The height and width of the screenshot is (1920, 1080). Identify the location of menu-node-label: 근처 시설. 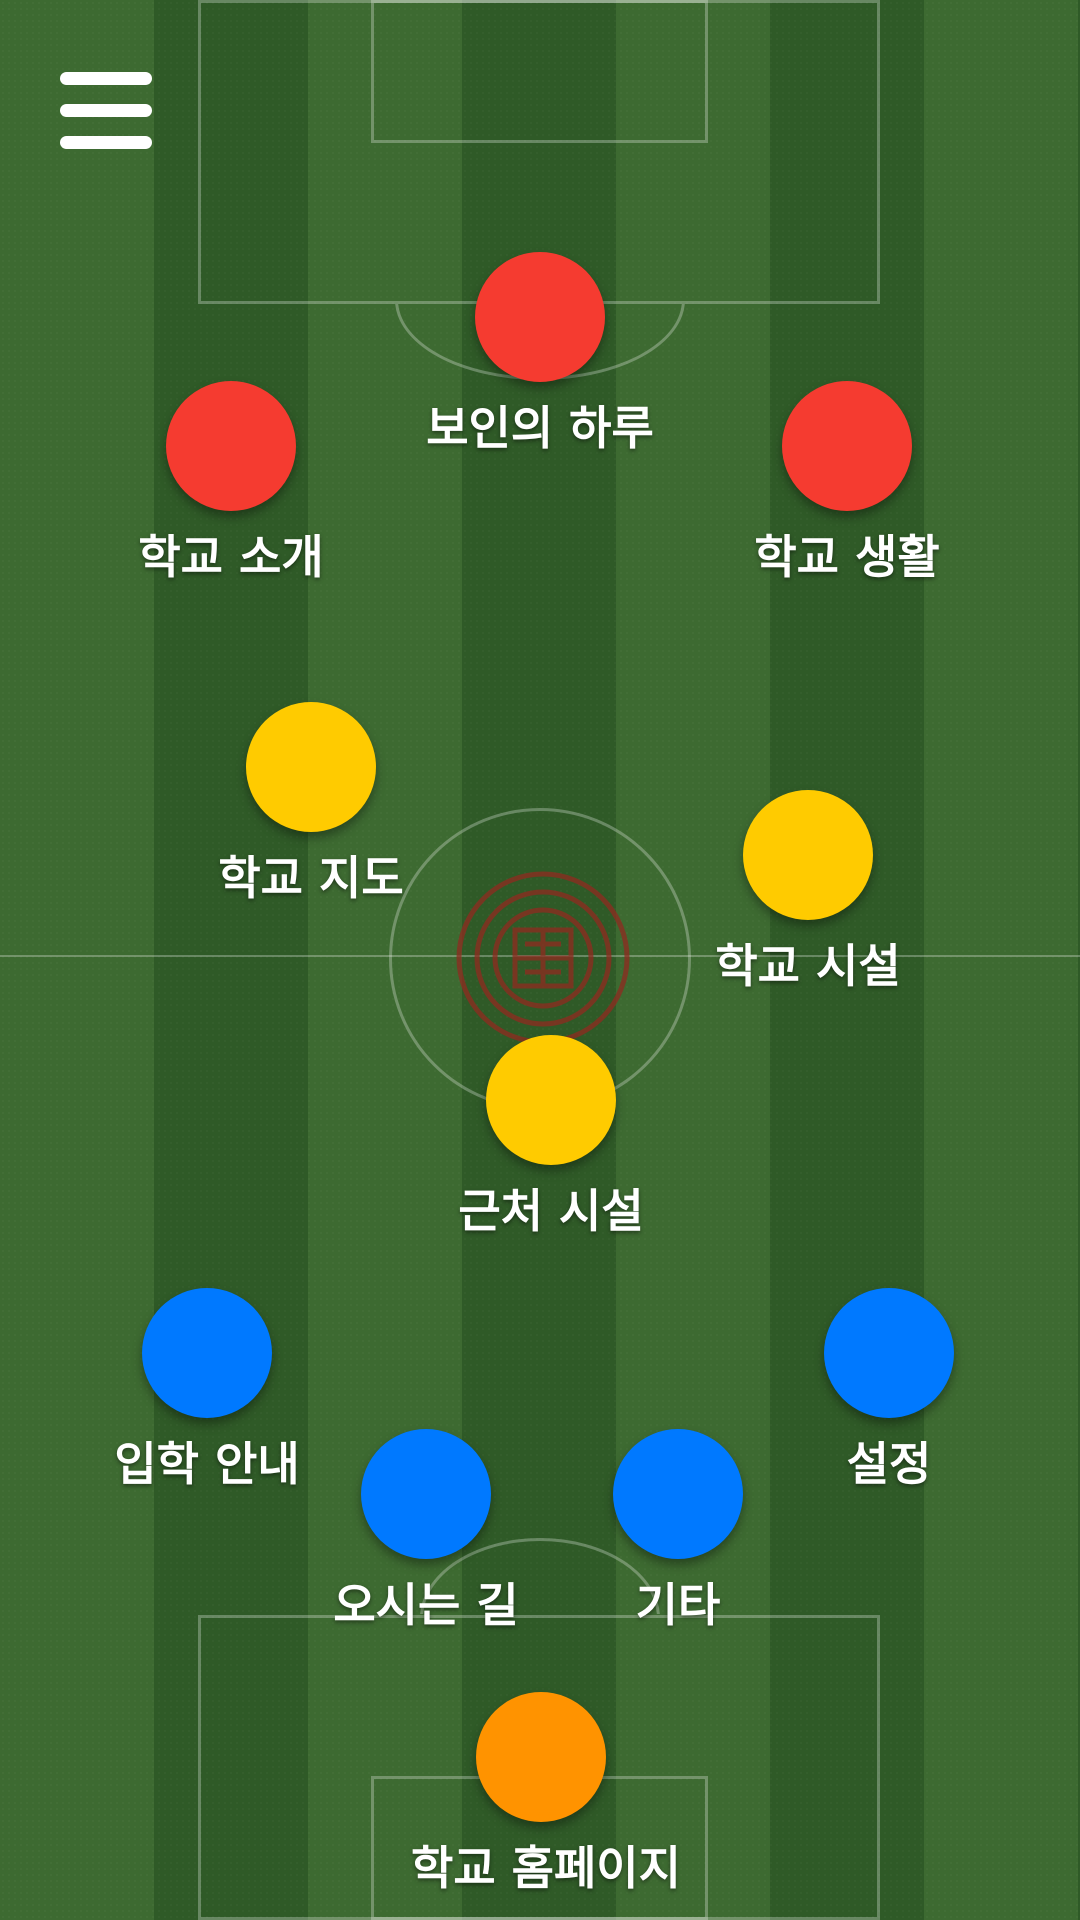
(551, 1211).